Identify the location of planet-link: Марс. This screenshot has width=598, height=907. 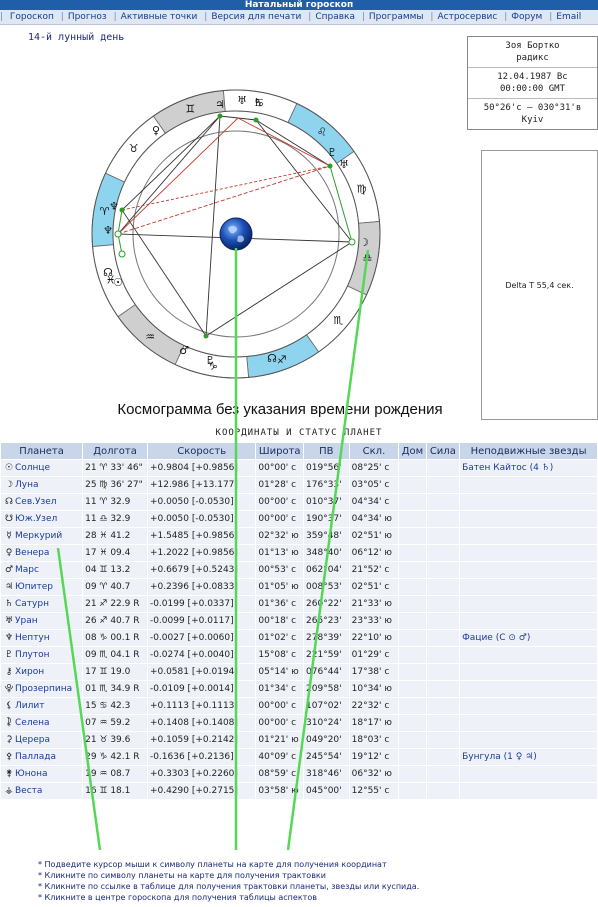
(27, 570).